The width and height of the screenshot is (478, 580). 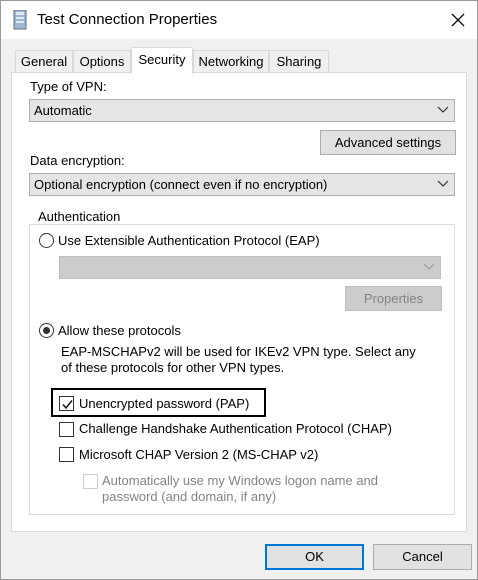 What do you see at coordinates (239, 20) in the screenshot?
I see `title-bar: Test Connection Properties` at bounding box center [239, 20].